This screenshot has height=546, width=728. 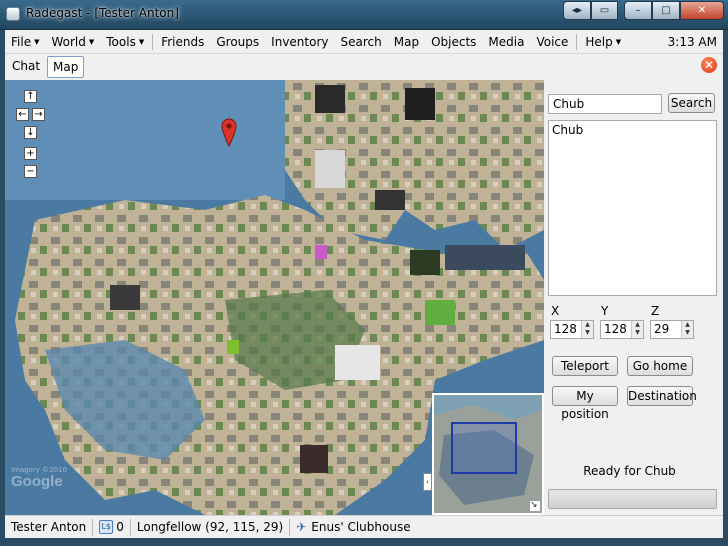 I want to click on menu-voice: Voice, so click(x=552, y=42).